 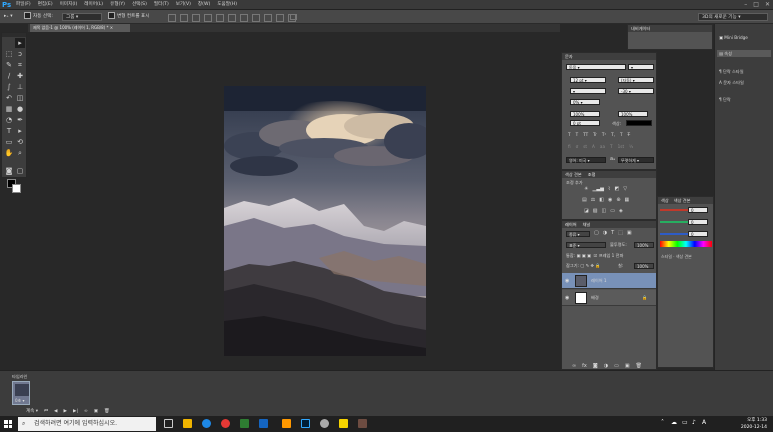 I want to click on character-panel-title: 문자, so click(x=609, y=56).